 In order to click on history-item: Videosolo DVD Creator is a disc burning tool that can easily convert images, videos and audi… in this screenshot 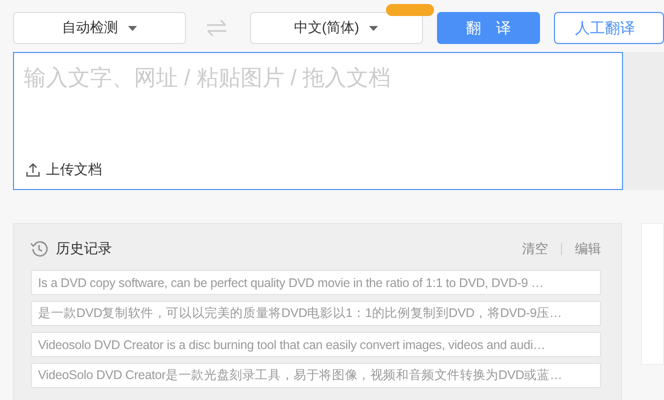, I will do `click(316, 344)`.